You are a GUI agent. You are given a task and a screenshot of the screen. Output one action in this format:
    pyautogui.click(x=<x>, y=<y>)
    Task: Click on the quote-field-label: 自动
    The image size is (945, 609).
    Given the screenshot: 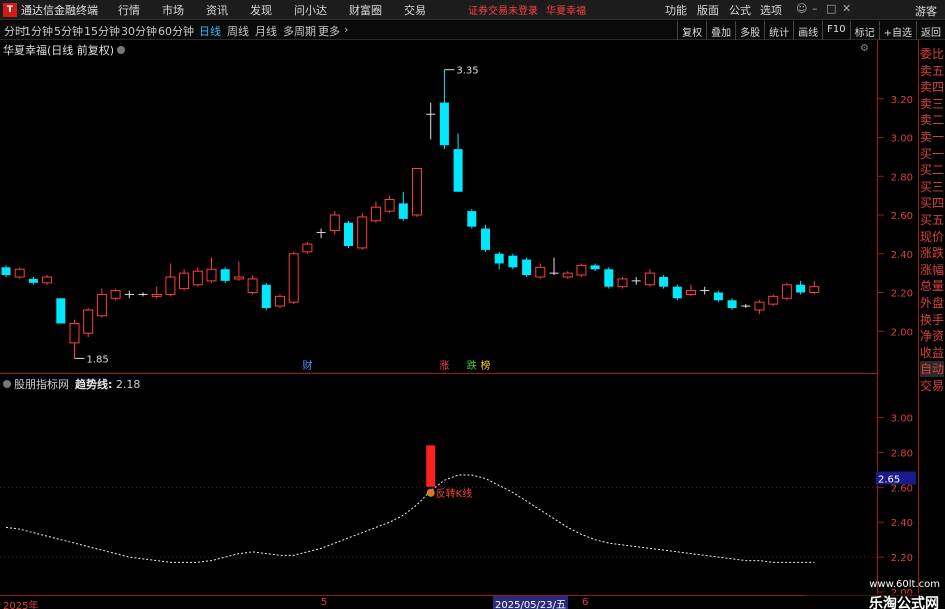 What is the action you would take?
    pyautogui.click(x=932, y=369)
    